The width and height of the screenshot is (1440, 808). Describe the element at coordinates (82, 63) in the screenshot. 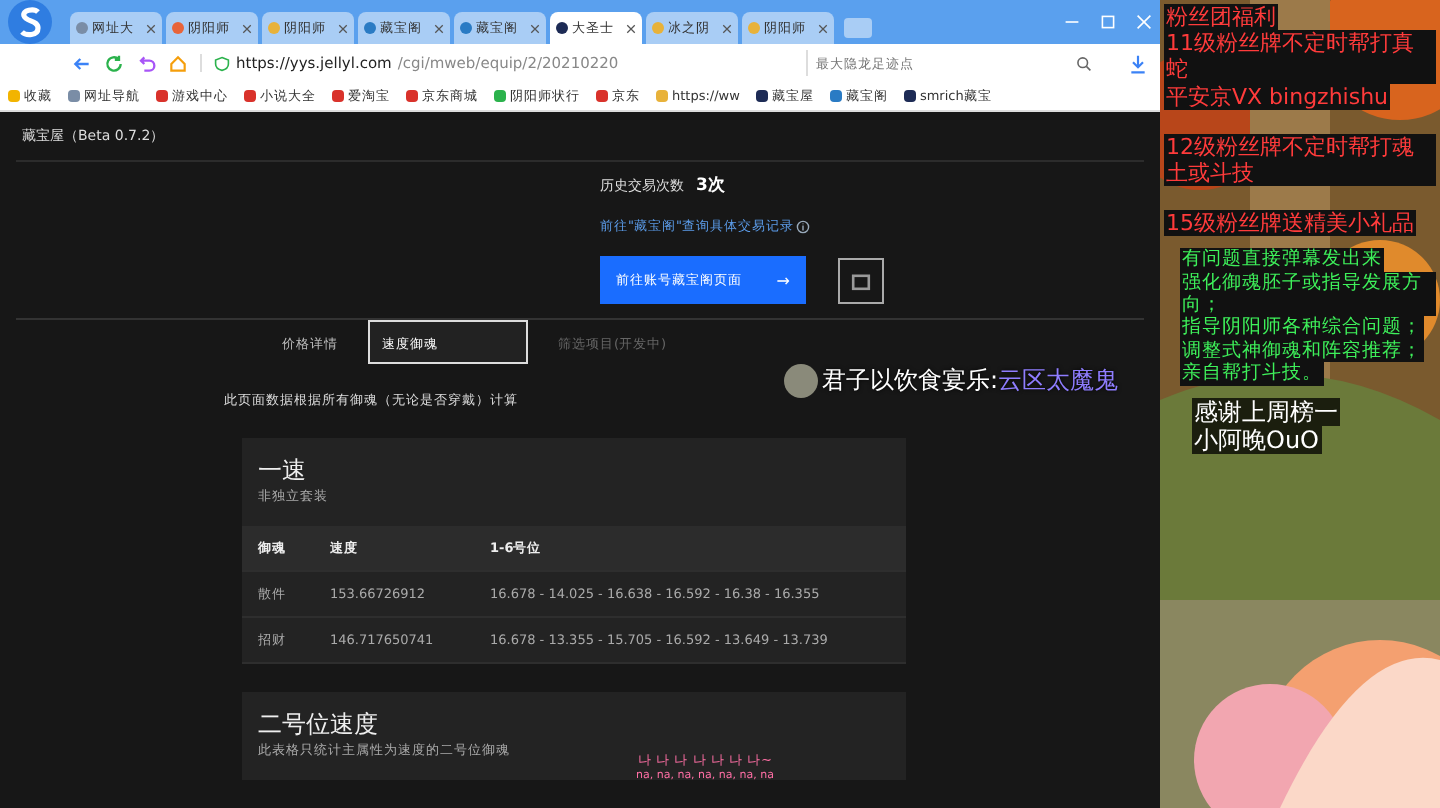

I see `back-icon` at that location.